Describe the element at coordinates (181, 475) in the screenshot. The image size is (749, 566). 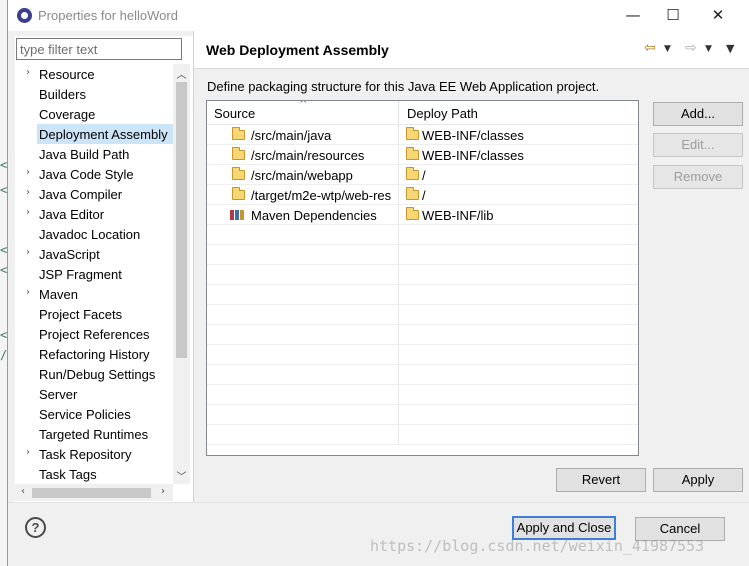
I see `scroll-down-icon: ﹀` at that location.